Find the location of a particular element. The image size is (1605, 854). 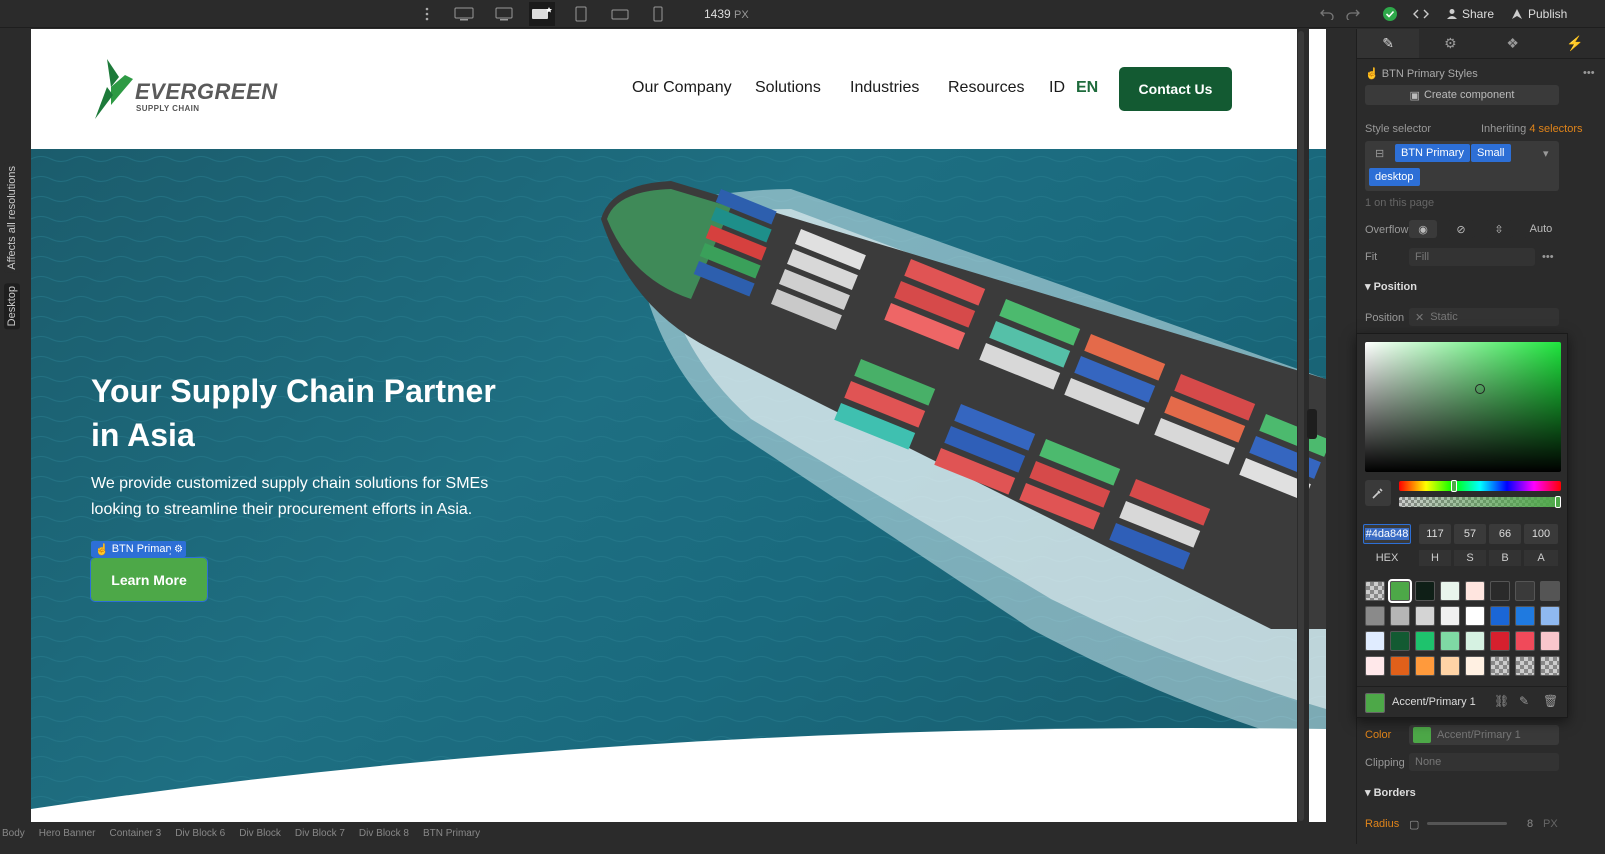

undo-icon is located at coordinates (1327, 14).